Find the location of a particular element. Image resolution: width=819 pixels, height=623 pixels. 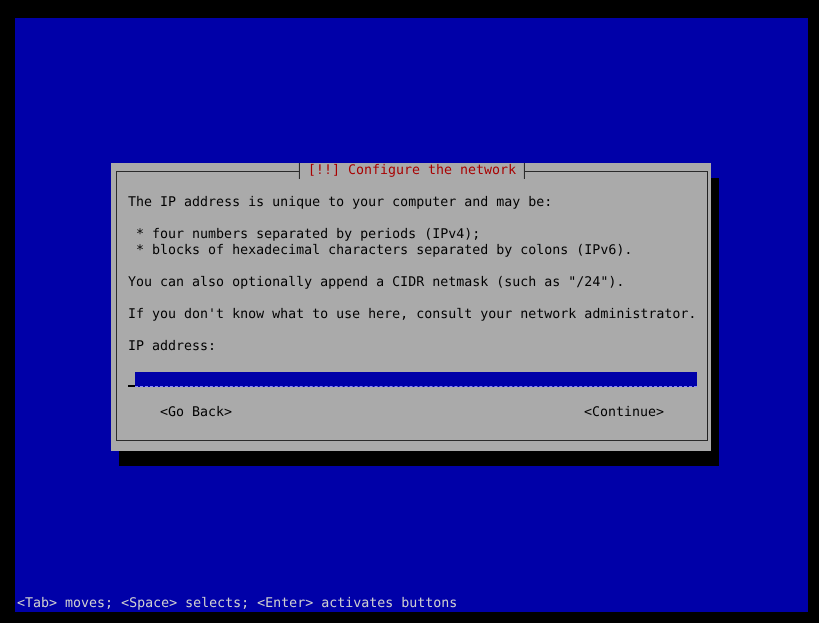

dialog-button: <Continue> is located at coordinates (624, 413).